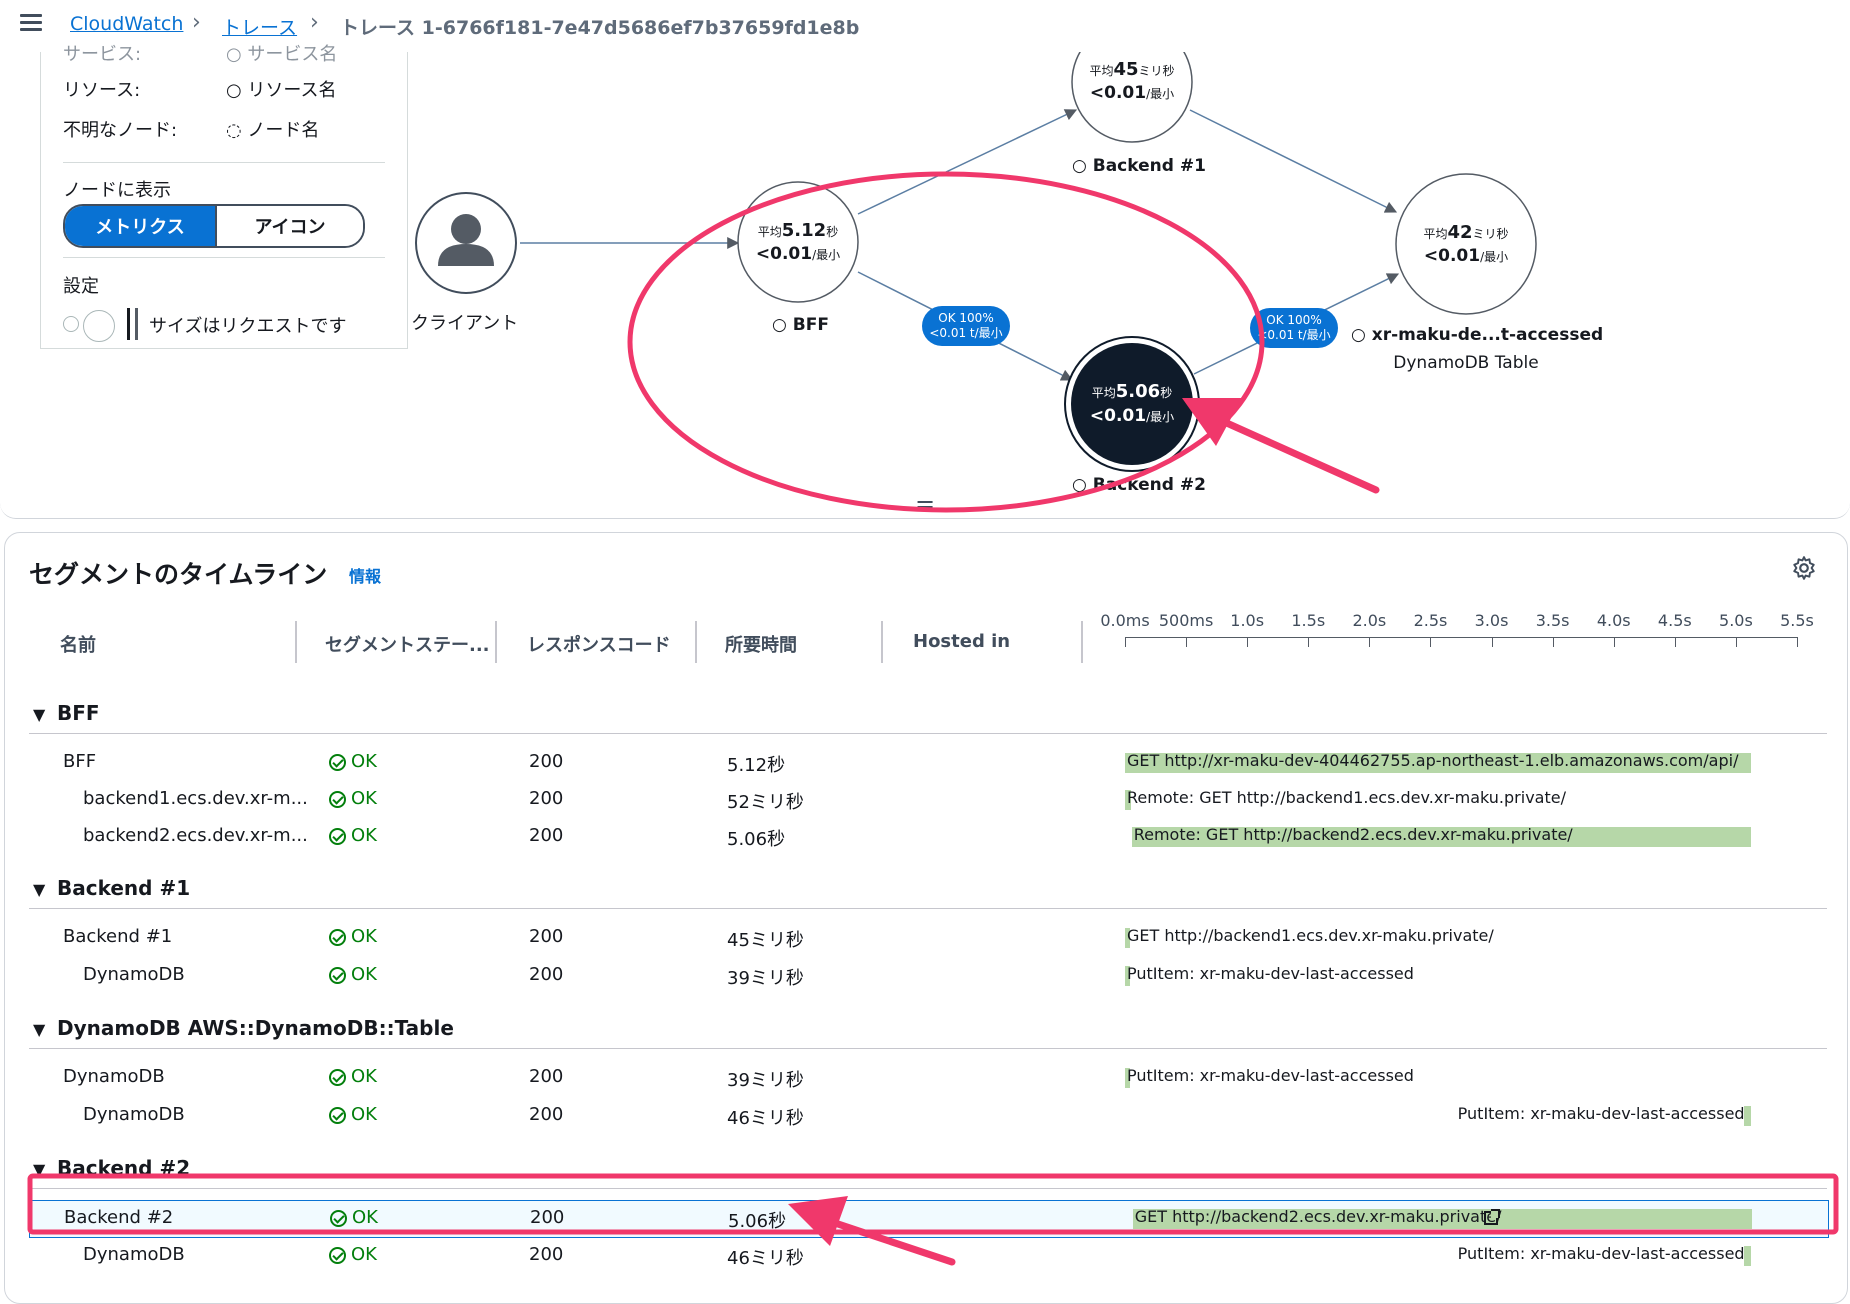 This screenshot has width=1850, height=1304. What do you see at coordinates (929, 1029) in the screenshot?
I see `timeline-group-header: ▼ DynamoDB AWS::DynamoDB::Table` at bounding box center [929, 1029].